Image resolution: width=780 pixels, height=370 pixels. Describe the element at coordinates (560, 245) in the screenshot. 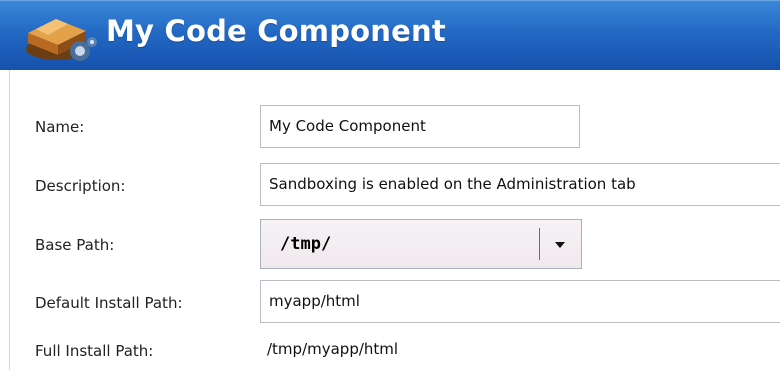

I see `chevron-down-icon` at that location.